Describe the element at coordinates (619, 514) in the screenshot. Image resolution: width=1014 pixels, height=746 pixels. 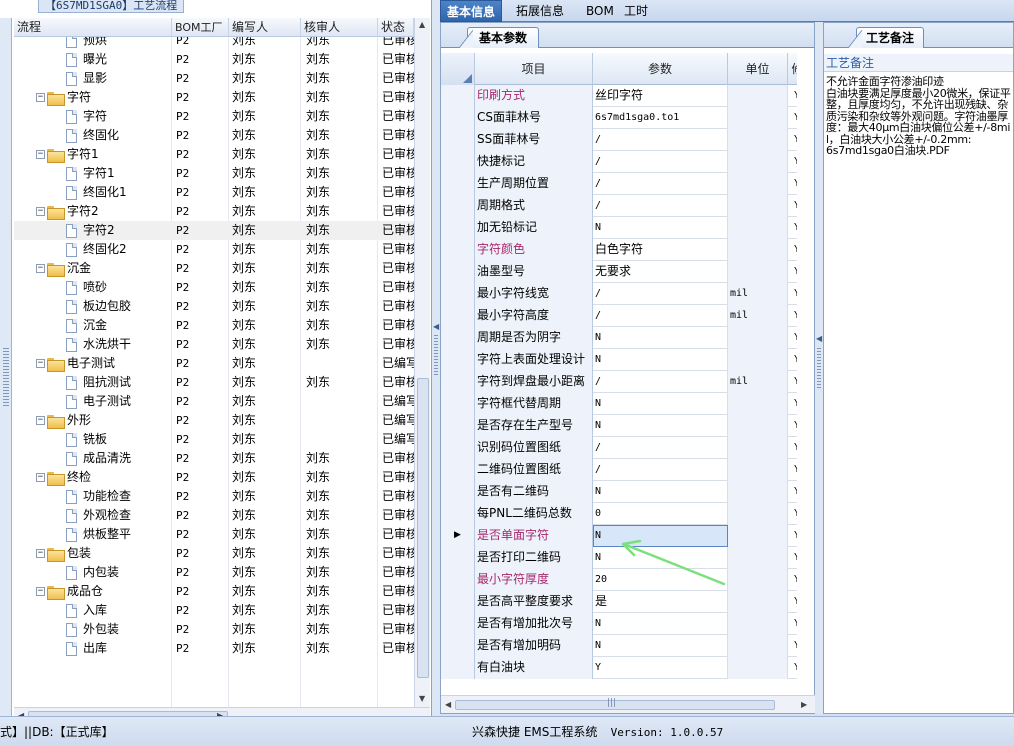
I see `param-row: 每PNL二维码总数0 Y` at that location.